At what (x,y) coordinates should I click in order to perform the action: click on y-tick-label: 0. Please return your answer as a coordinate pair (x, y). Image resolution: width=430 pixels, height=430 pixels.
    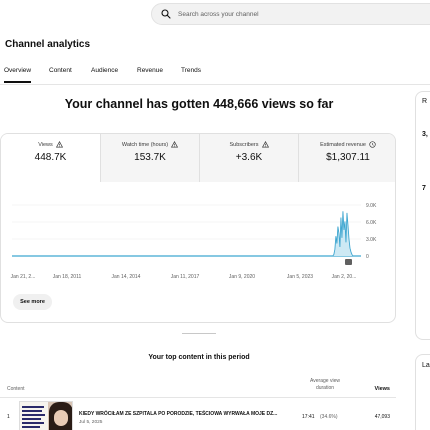
    Looking at the image, I should click on (367, 257).